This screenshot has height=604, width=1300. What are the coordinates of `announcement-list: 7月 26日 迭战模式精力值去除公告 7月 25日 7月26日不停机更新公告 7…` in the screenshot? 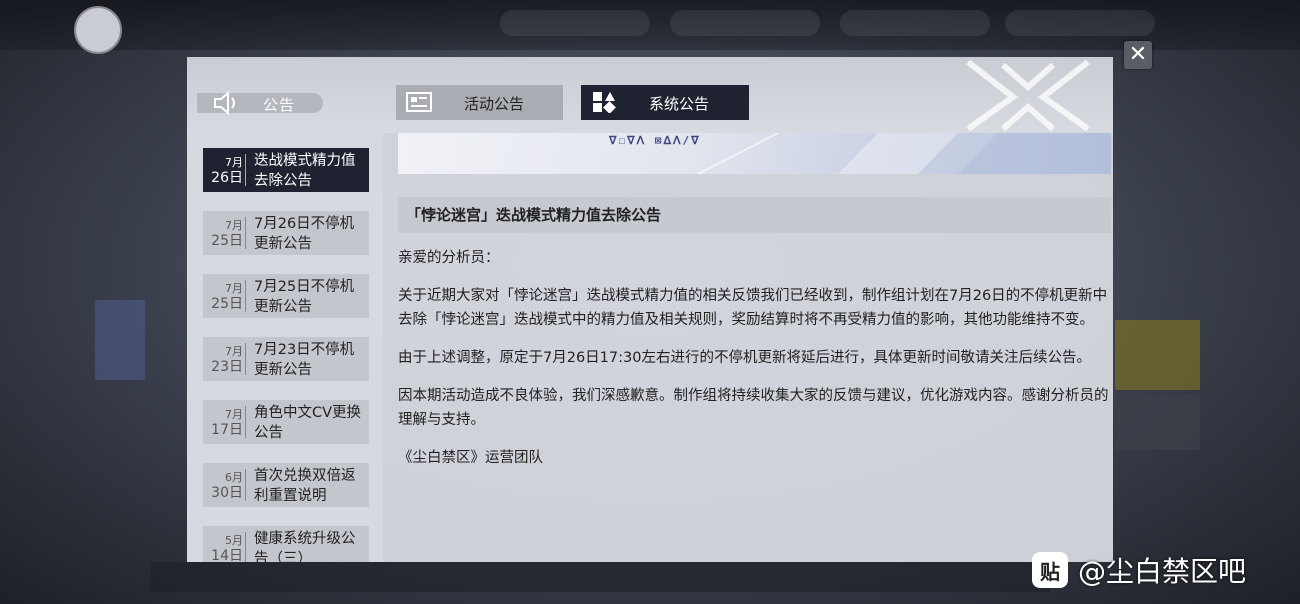 It's located at (285, 347).